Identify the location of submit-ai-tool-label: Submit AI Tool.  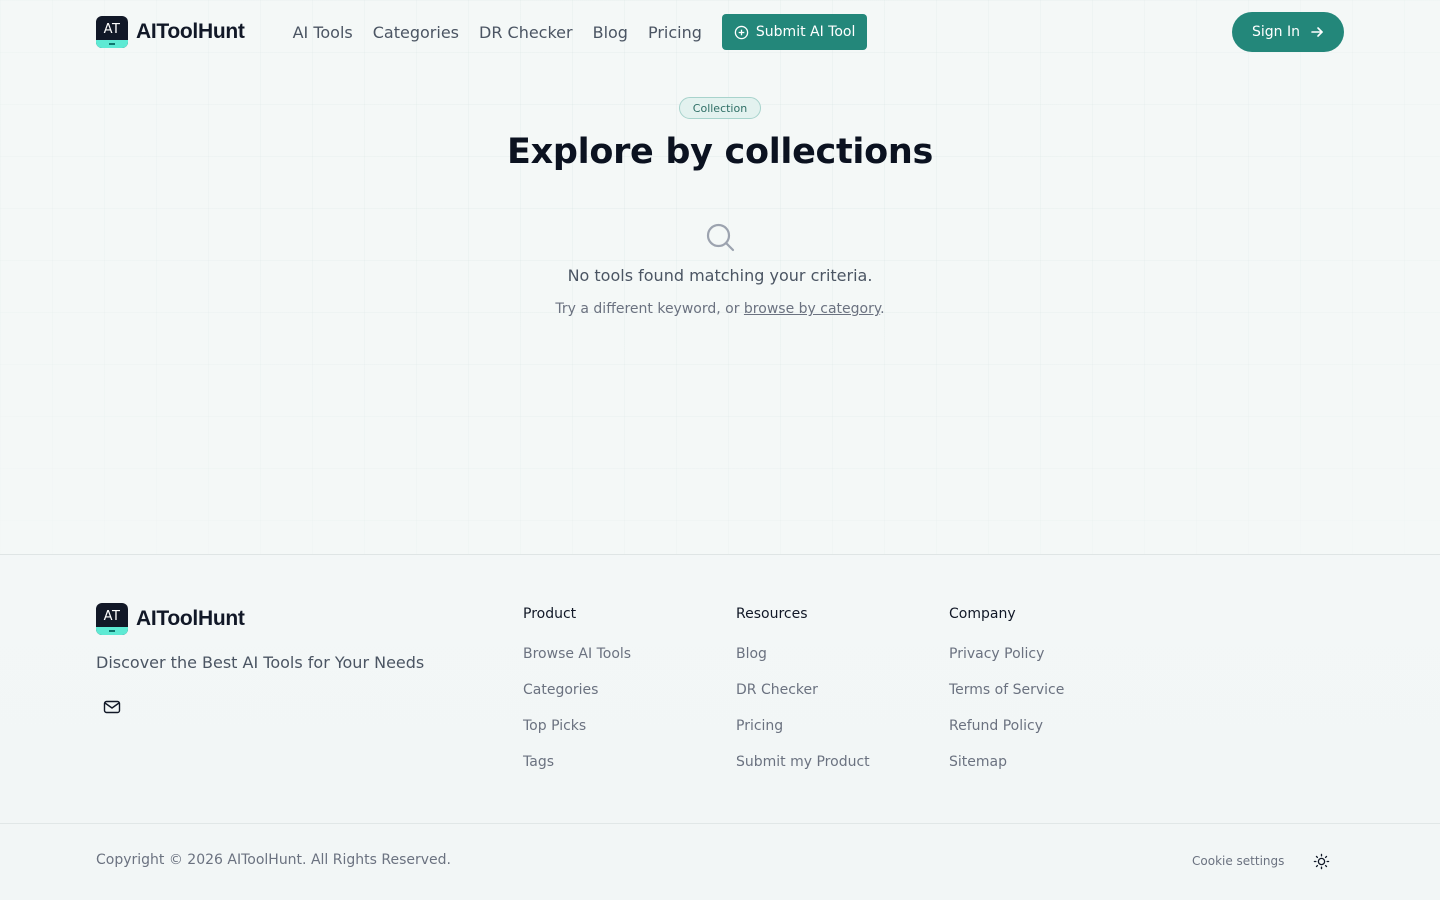
(805, 32).